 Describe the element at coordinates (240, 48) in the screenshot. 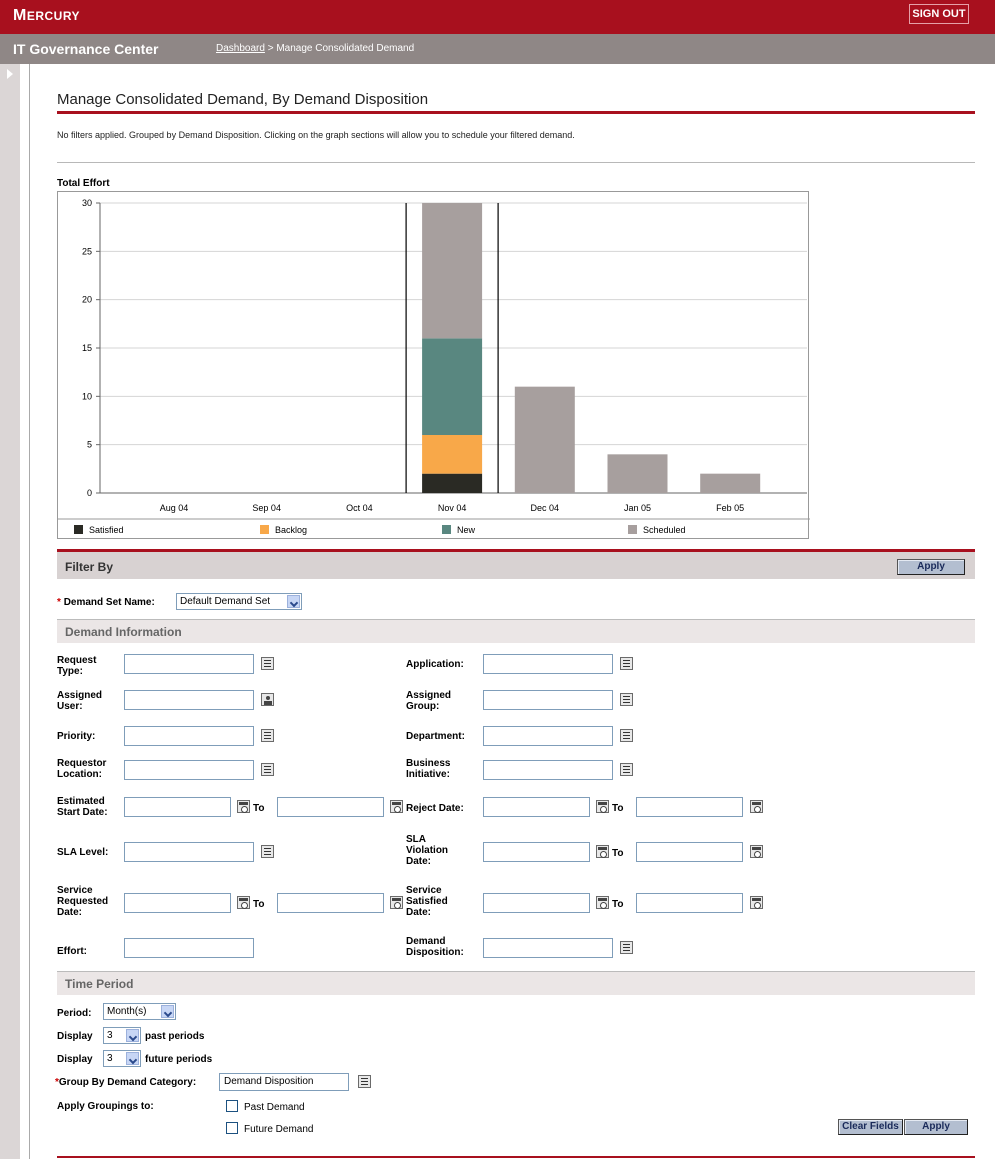

I see `breadcrumb-dashboard-link: Dashboard` at that location.